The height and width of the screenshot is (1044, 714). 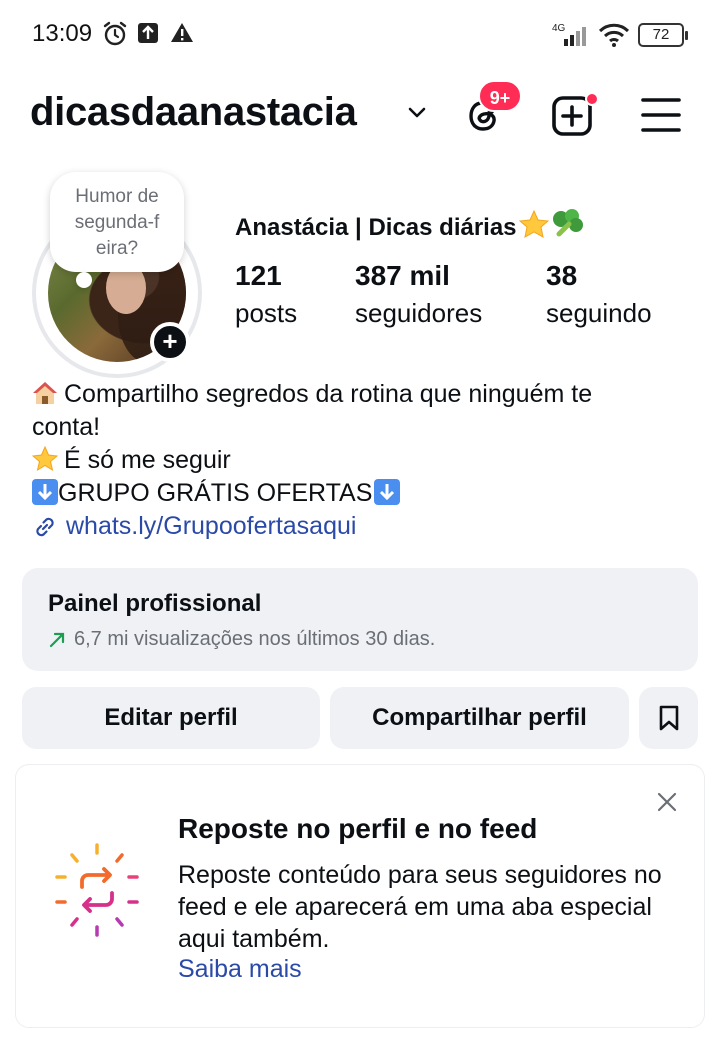 I want to click on note-line: eira?, so click(x=117, y=248).